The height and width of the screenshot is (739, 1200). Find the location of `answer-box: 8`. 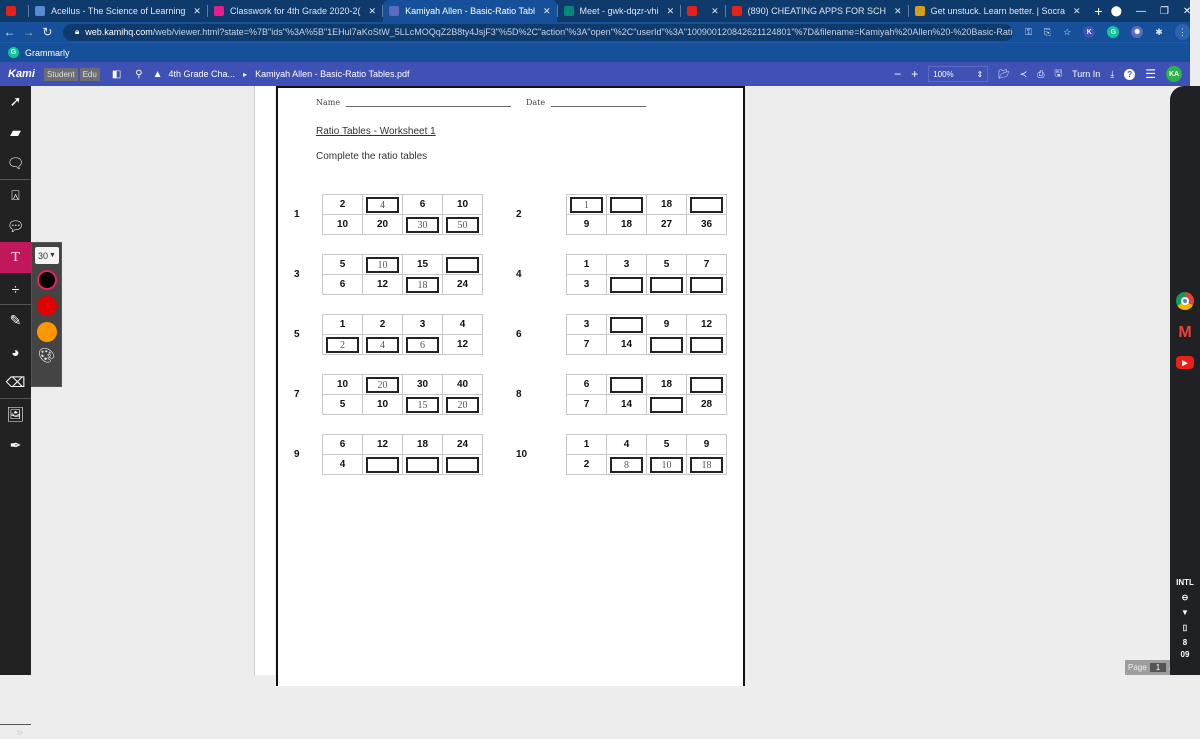

answer-box: 8 is located at coordinates (626, 465).